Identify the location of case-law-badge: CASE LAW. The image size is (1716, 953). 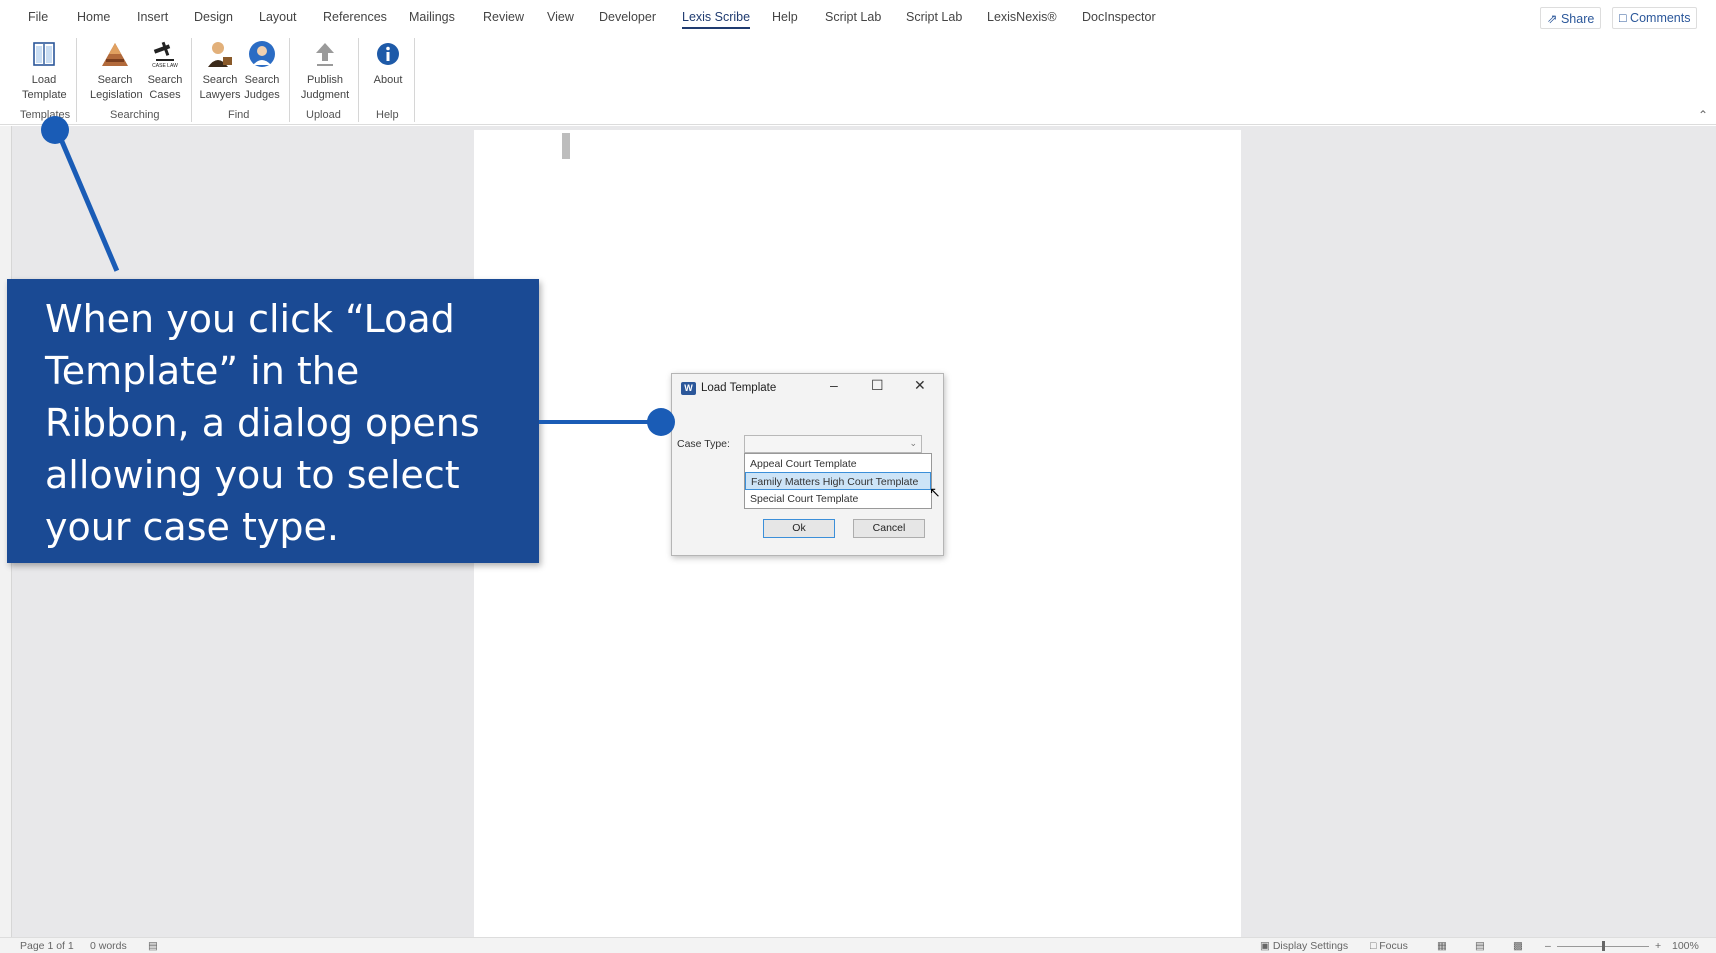
(165, 66).